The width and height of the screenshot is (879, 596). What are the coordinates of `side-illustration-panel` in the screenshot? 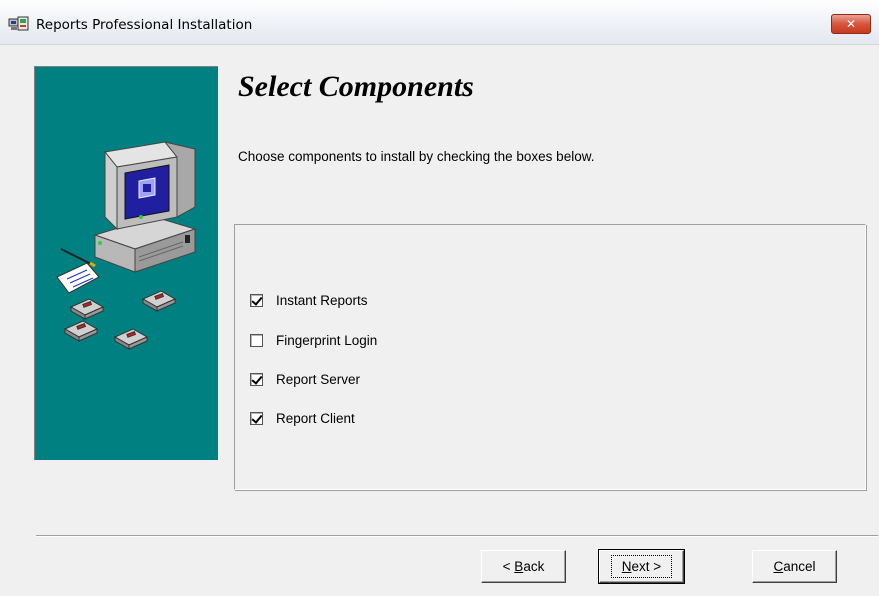 It's located at (126, 263).